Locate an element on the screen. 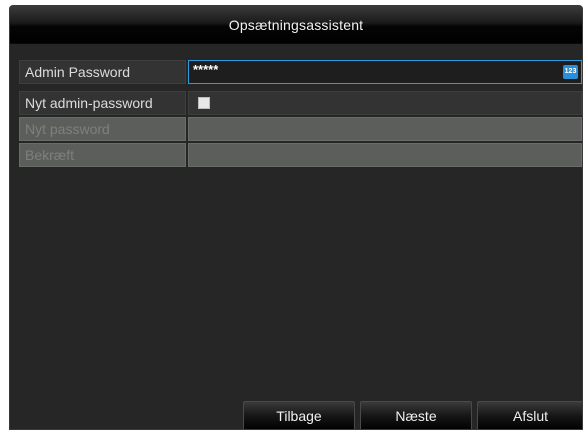 The width and height of the screenshot is (583, 430). new-password-input is located at coordinates (385, 129).